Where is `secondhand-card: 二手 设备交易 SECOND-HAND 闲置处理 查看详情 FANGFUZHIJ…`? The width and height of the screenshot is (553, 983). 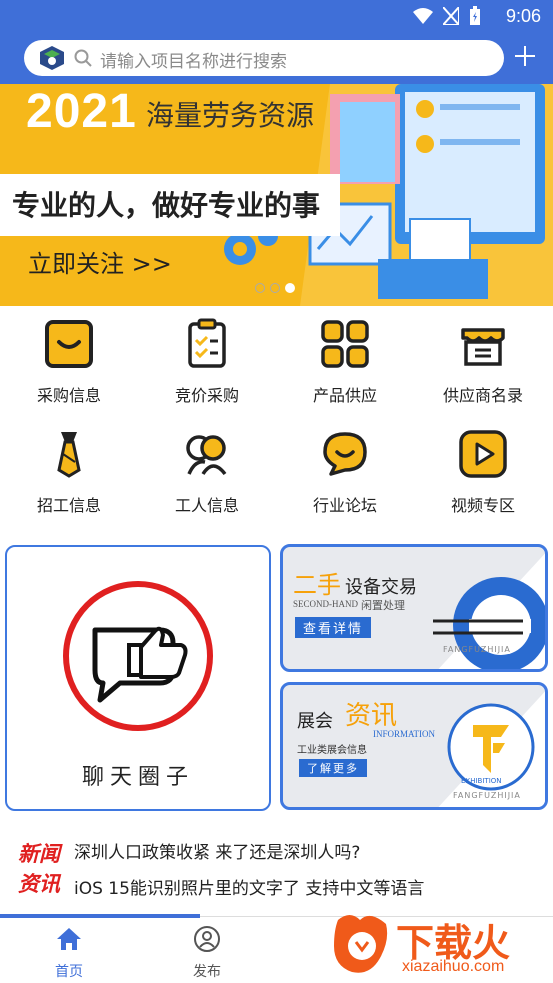
secondhand-card: 二手 设备交易 SECOND-HAND 闲置处理 查看详情 FANGFUZHIJ… is located at coordinates (414, 608).